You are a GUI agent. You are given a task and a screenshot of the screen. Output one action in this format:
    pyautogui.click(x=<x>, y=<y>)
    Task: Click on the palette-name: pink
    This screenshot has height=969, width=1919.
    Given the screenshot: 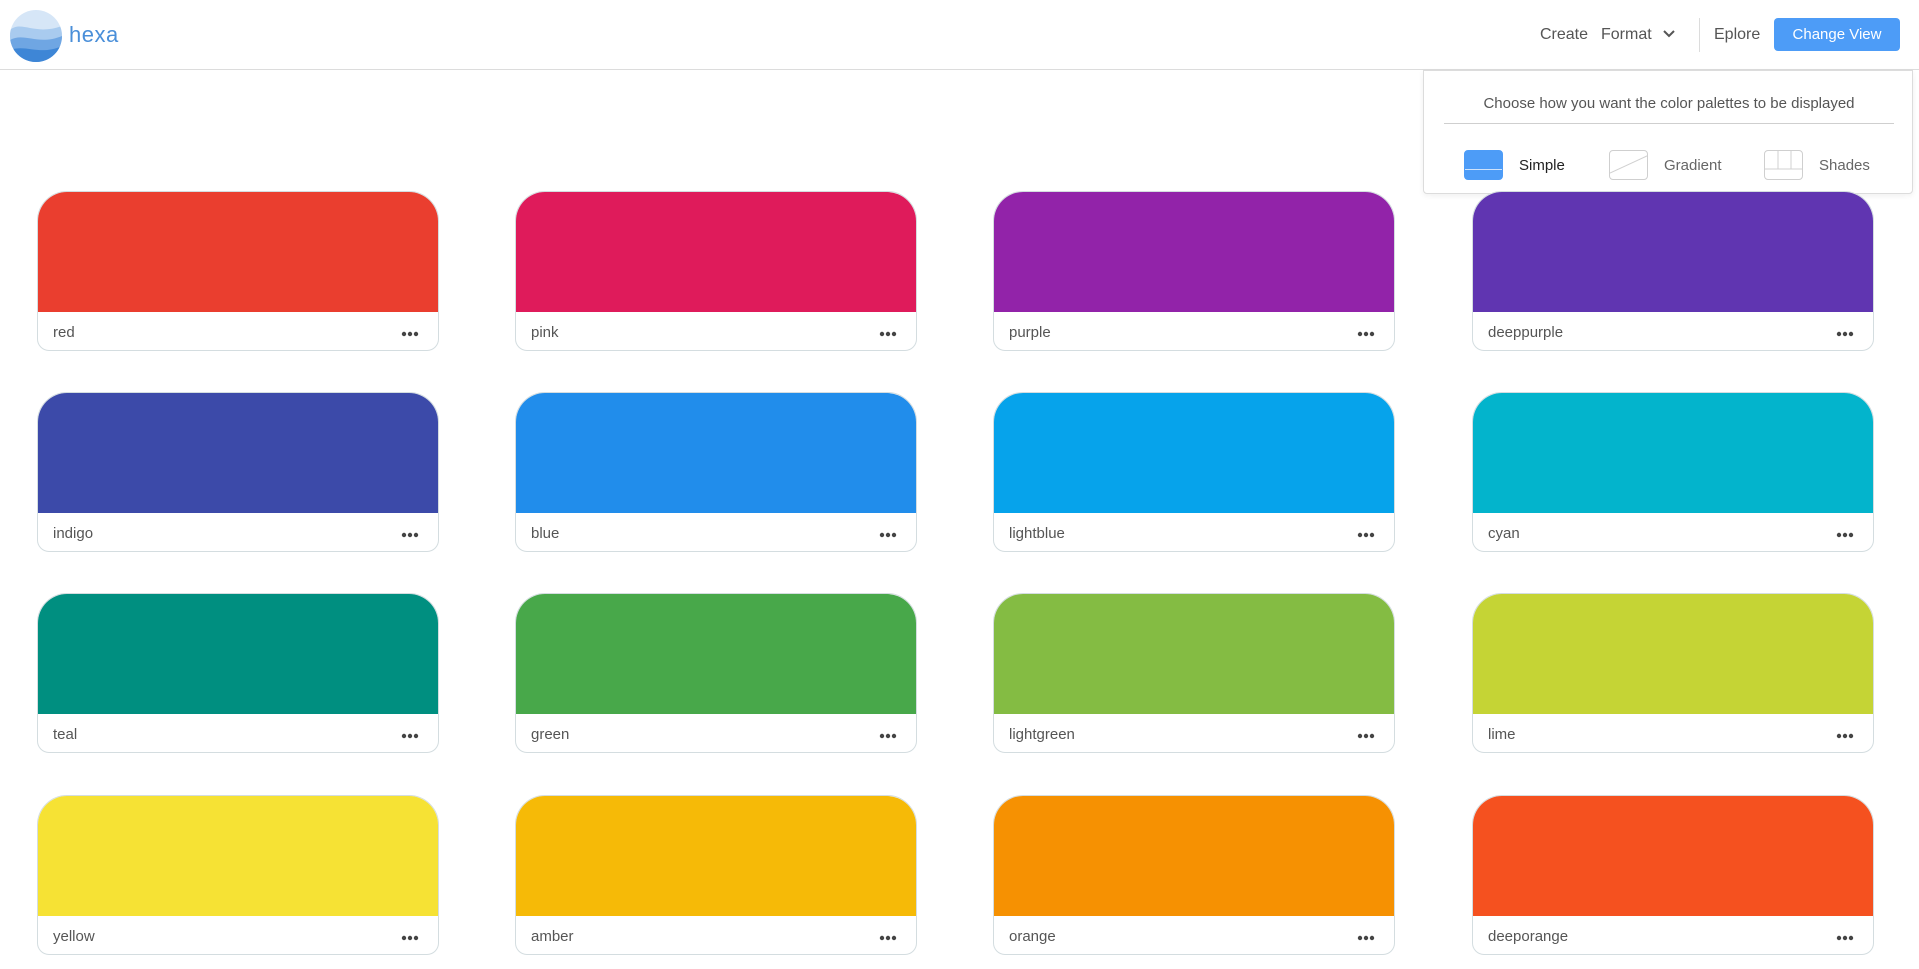 What is the action you would take?
    pyautogui.click(x=545, y=332)
    